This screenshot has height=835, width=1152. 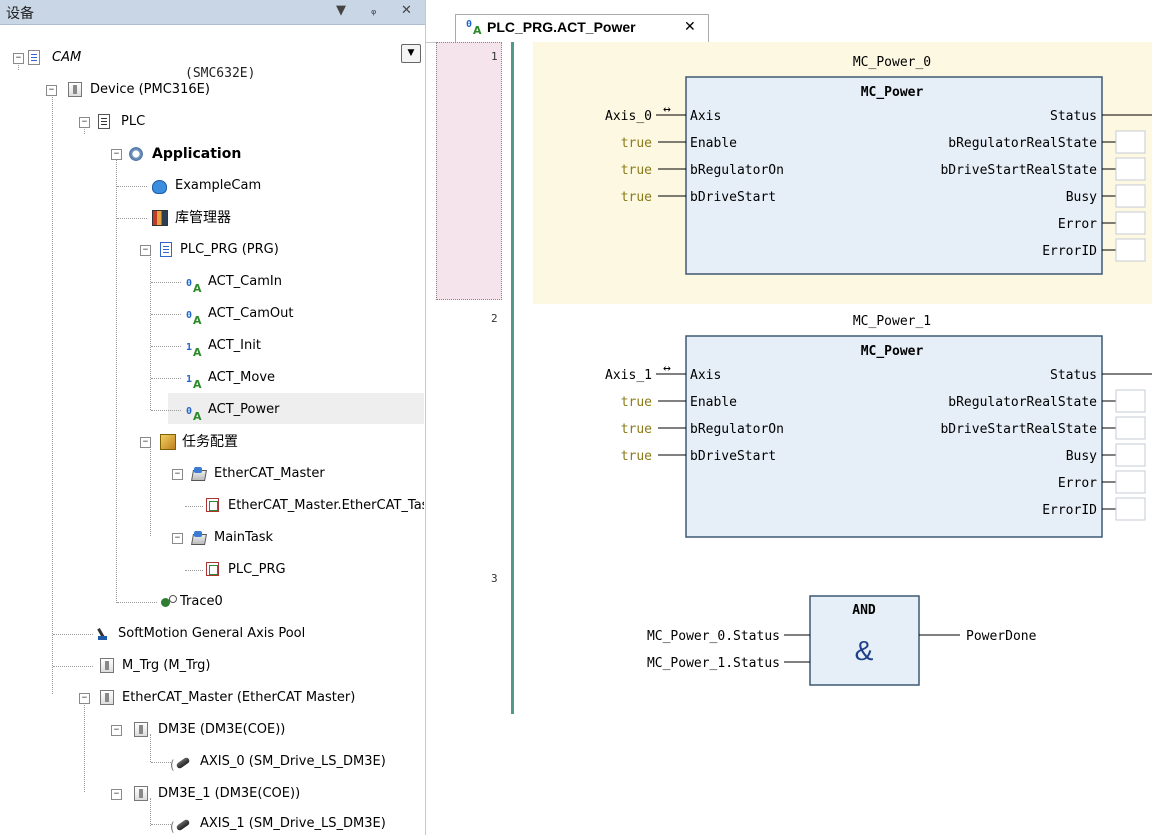 What do you see at coordinates (636, 197) in the screenshot?
I see `fb0-bdrivestart-value: true` at bounding box center [636, 197].